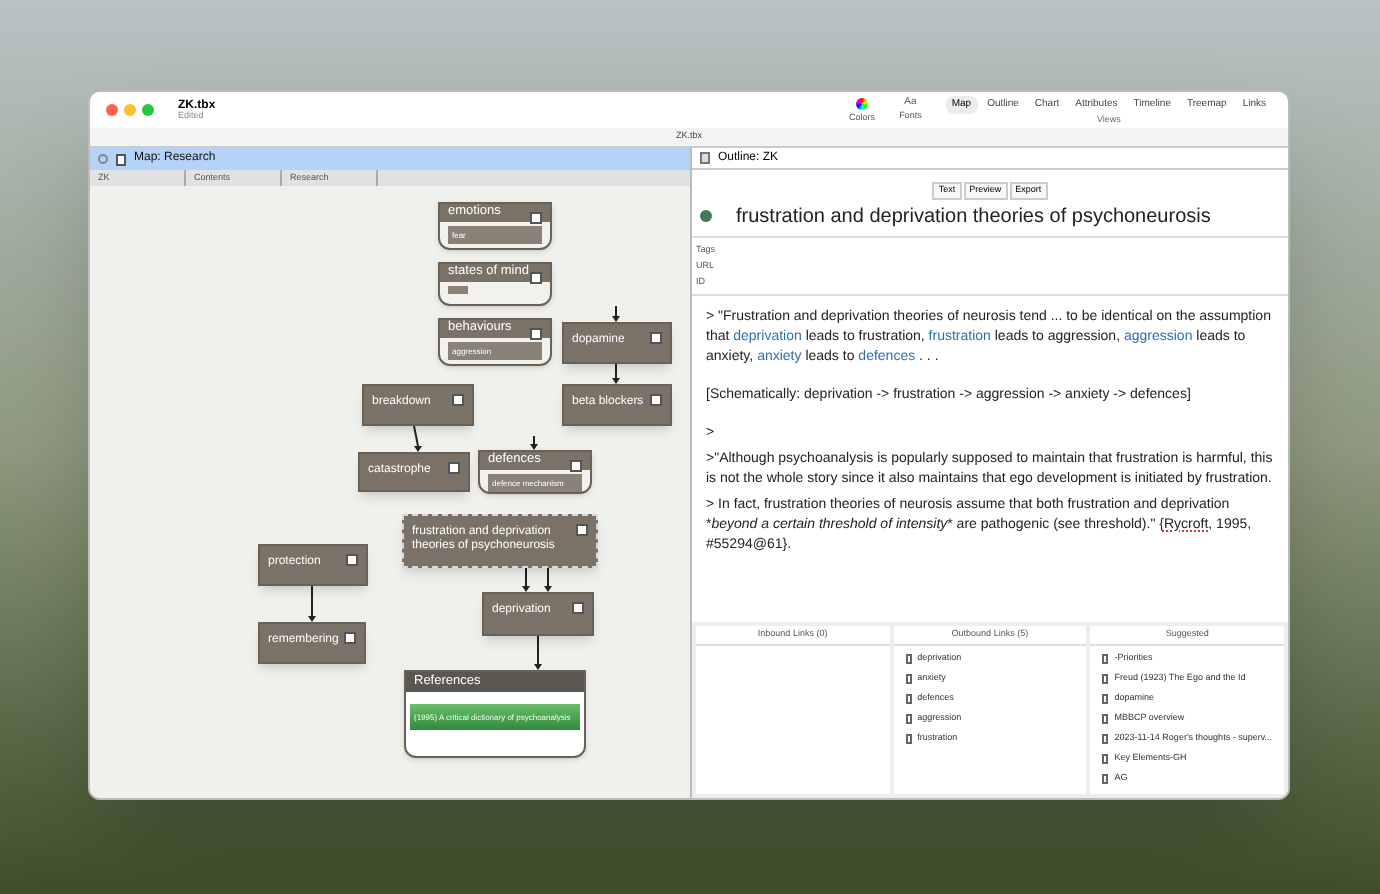  What do you see at coordinates (130, 110) in the screenshot?
I see `minimize-button` at bounding box center [130, 110].